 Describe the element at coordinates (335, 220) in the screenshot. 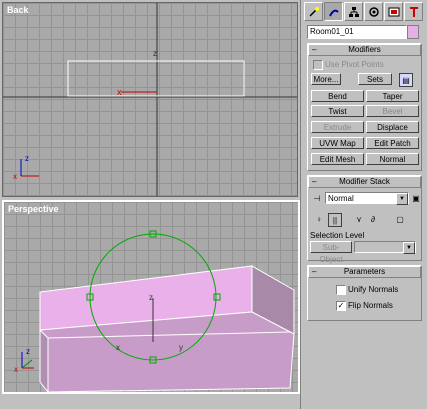

I see `show-end-result-icon: ||` at that location.